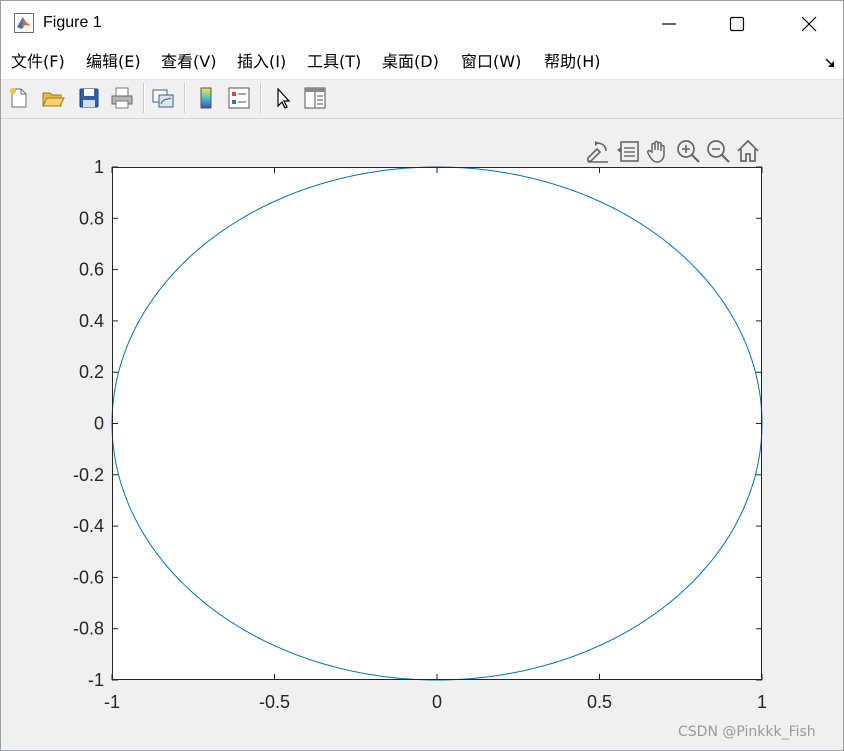  What do you see at coordinates (762, 702) in the screenshot?
I see `x-tick-label: 1` at bounding box center [762, 702].